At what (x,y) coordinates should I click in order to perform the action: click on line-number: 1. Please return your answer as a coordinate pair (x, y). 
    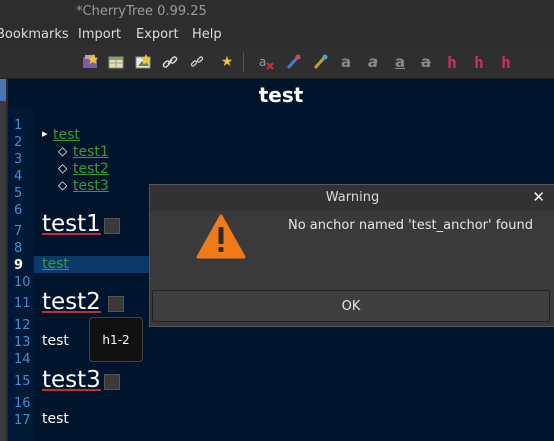
    Looking at the image, I should click on (18, 125).